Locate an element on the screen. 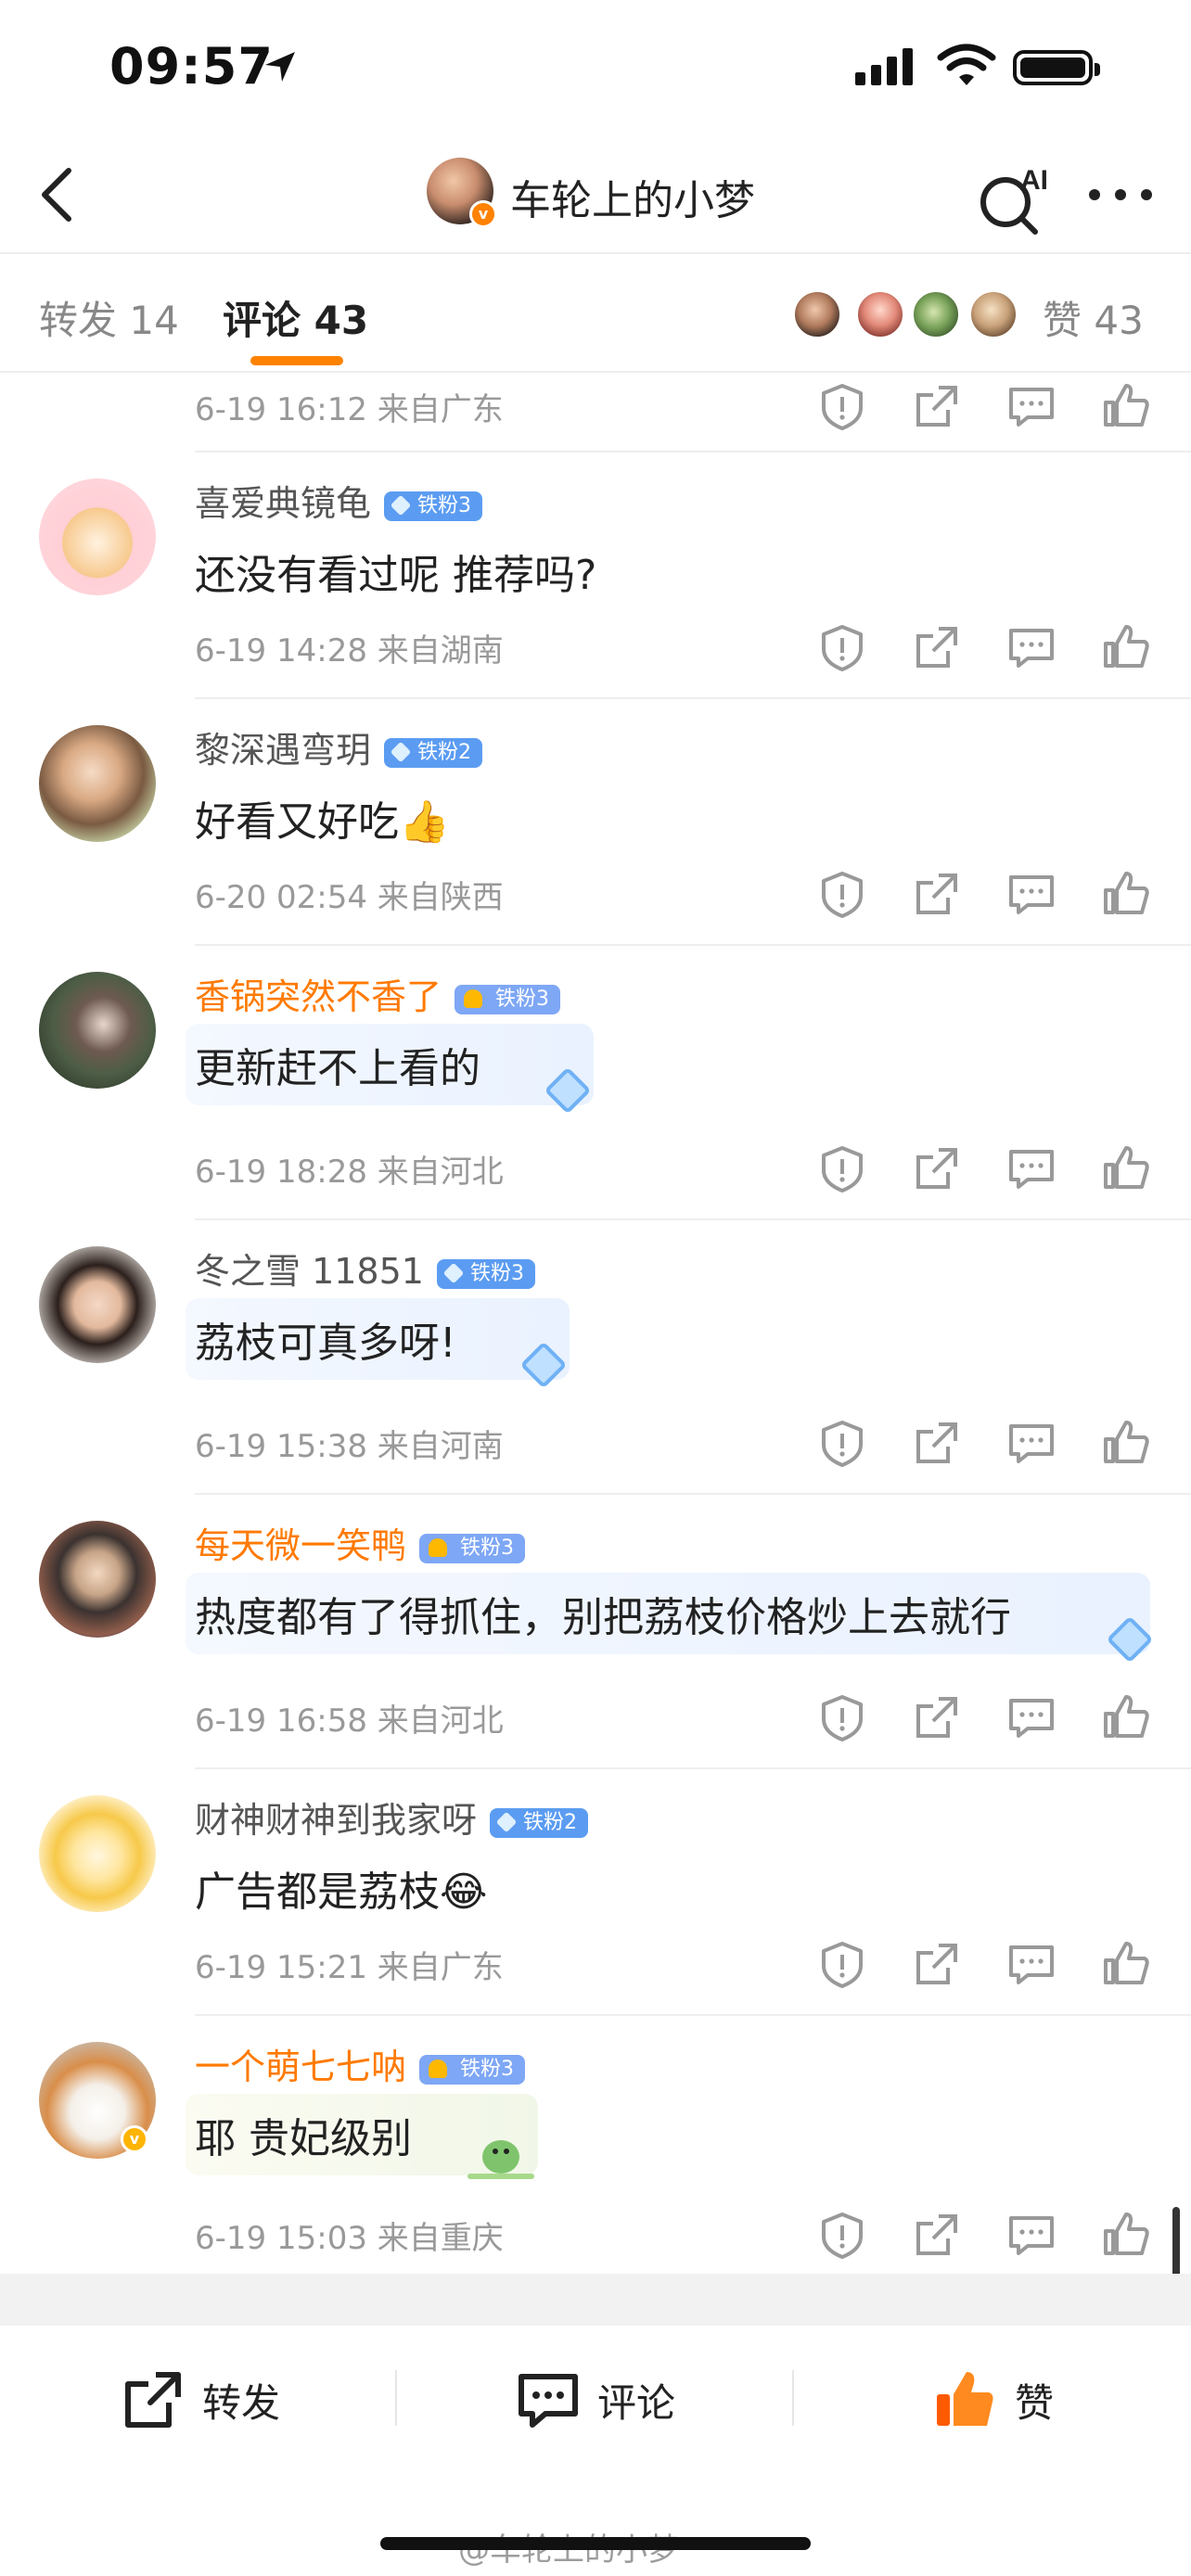 Image resolution: width=1191 pixels, height=2576 pixels. cellular-signal-icon is located at coordinates (884, 66).